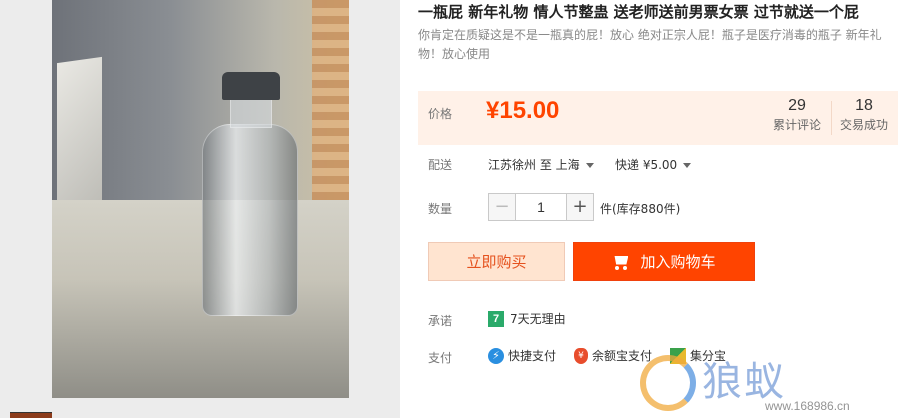  I want to click on payment-label: 支付, so click(440, 358).